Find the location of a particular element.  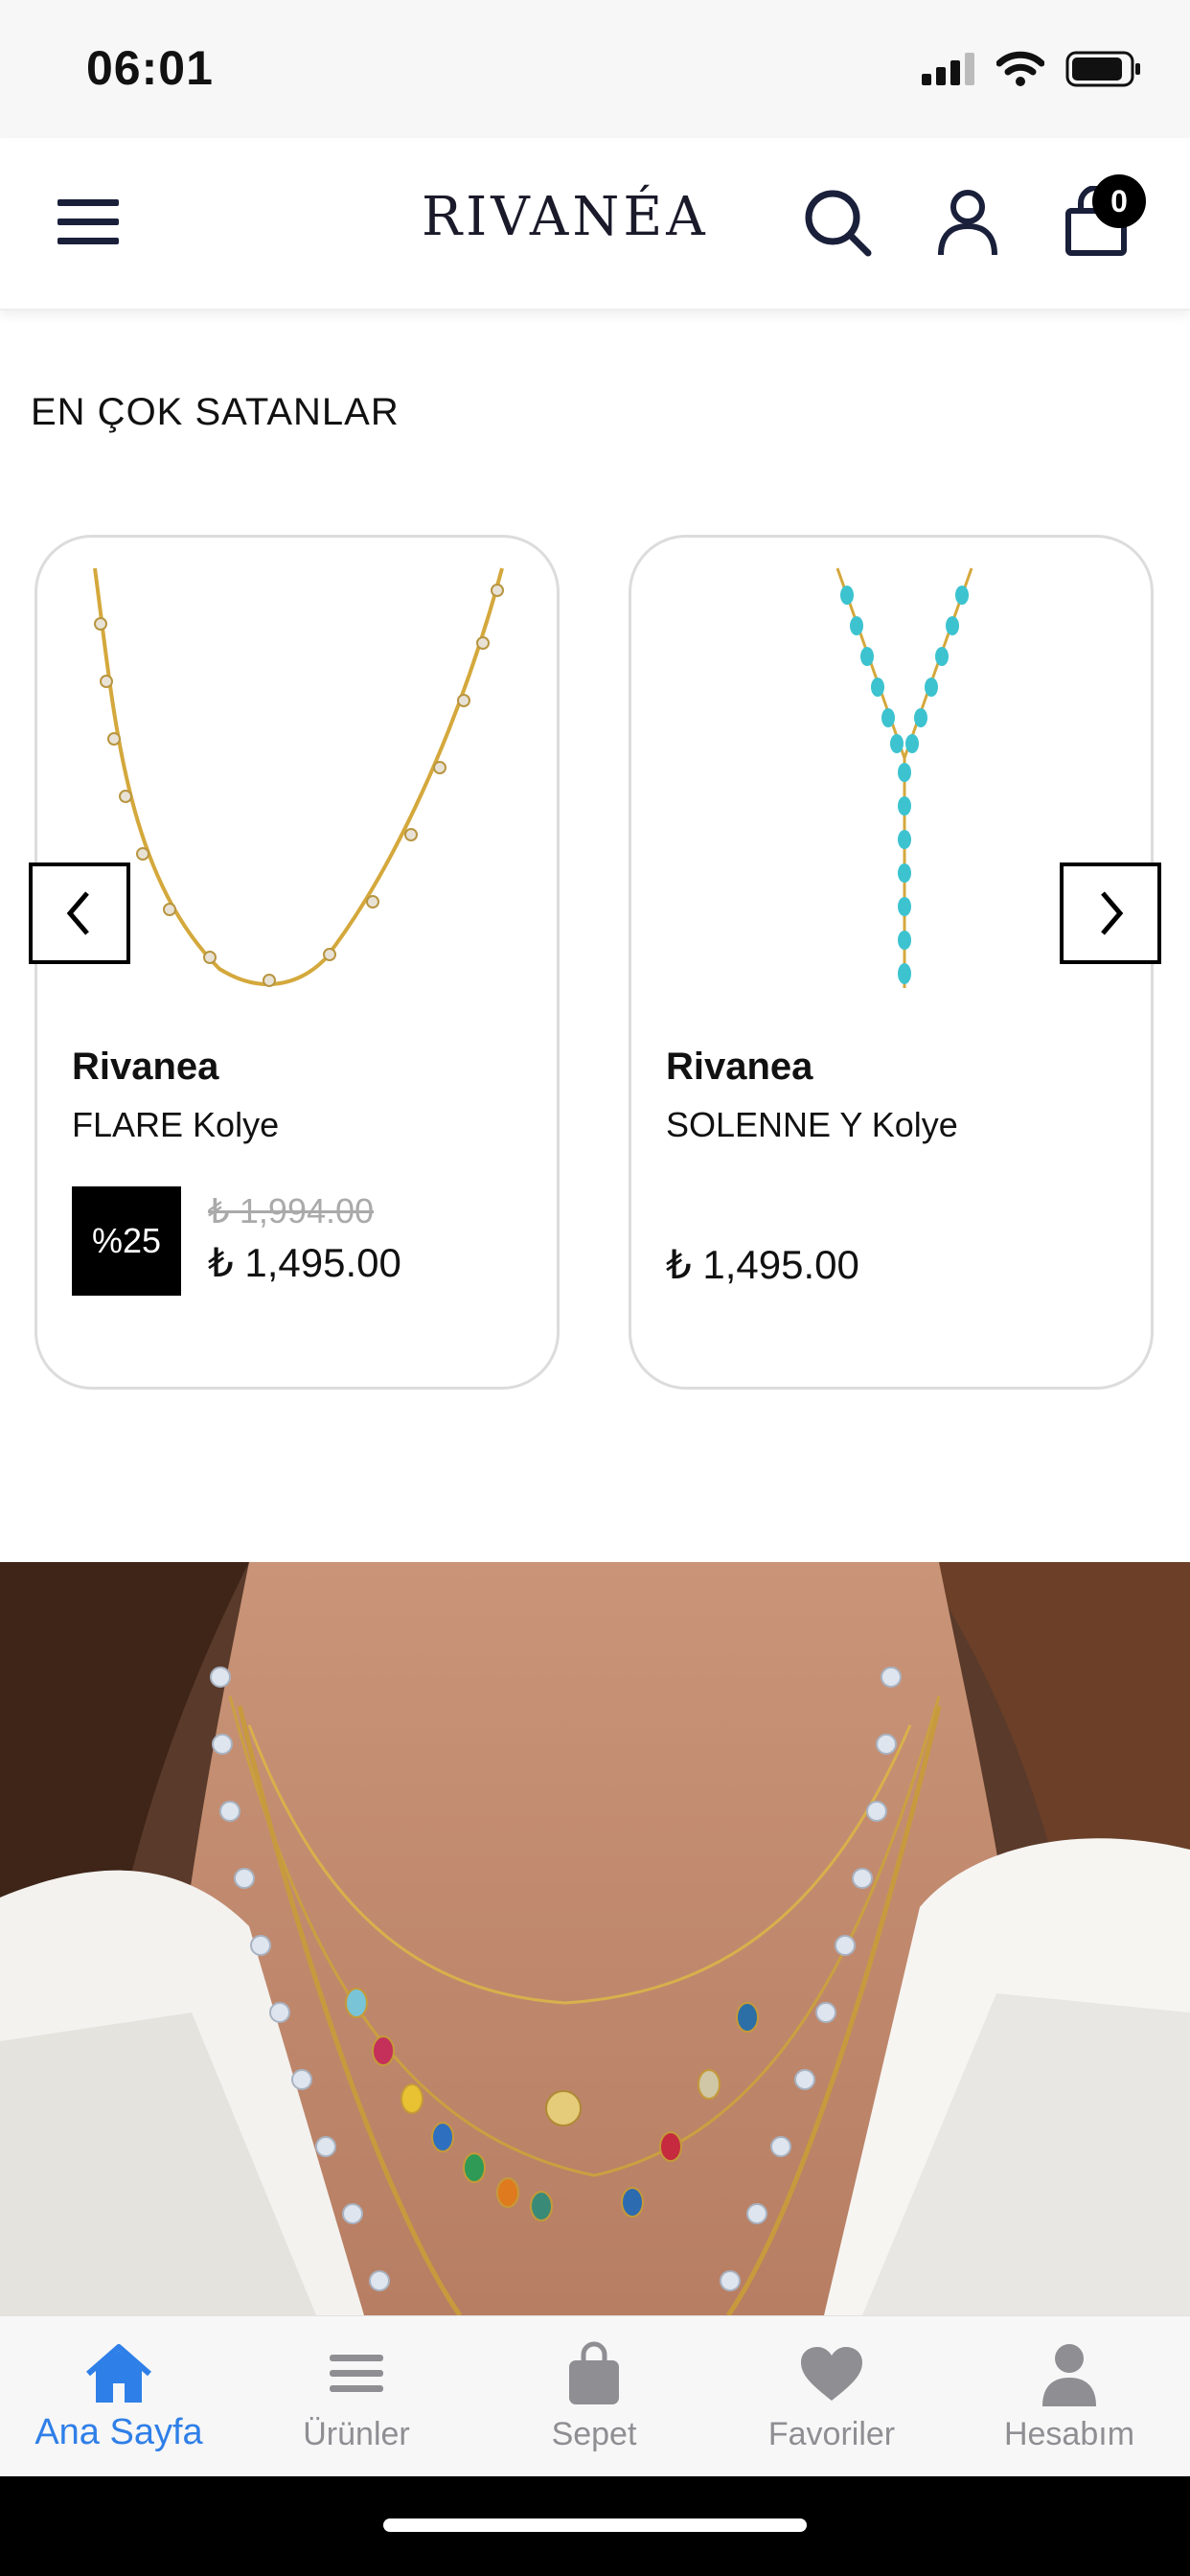

old-price: ₺ 1,994.00 is located at coordinates (292, 1210).